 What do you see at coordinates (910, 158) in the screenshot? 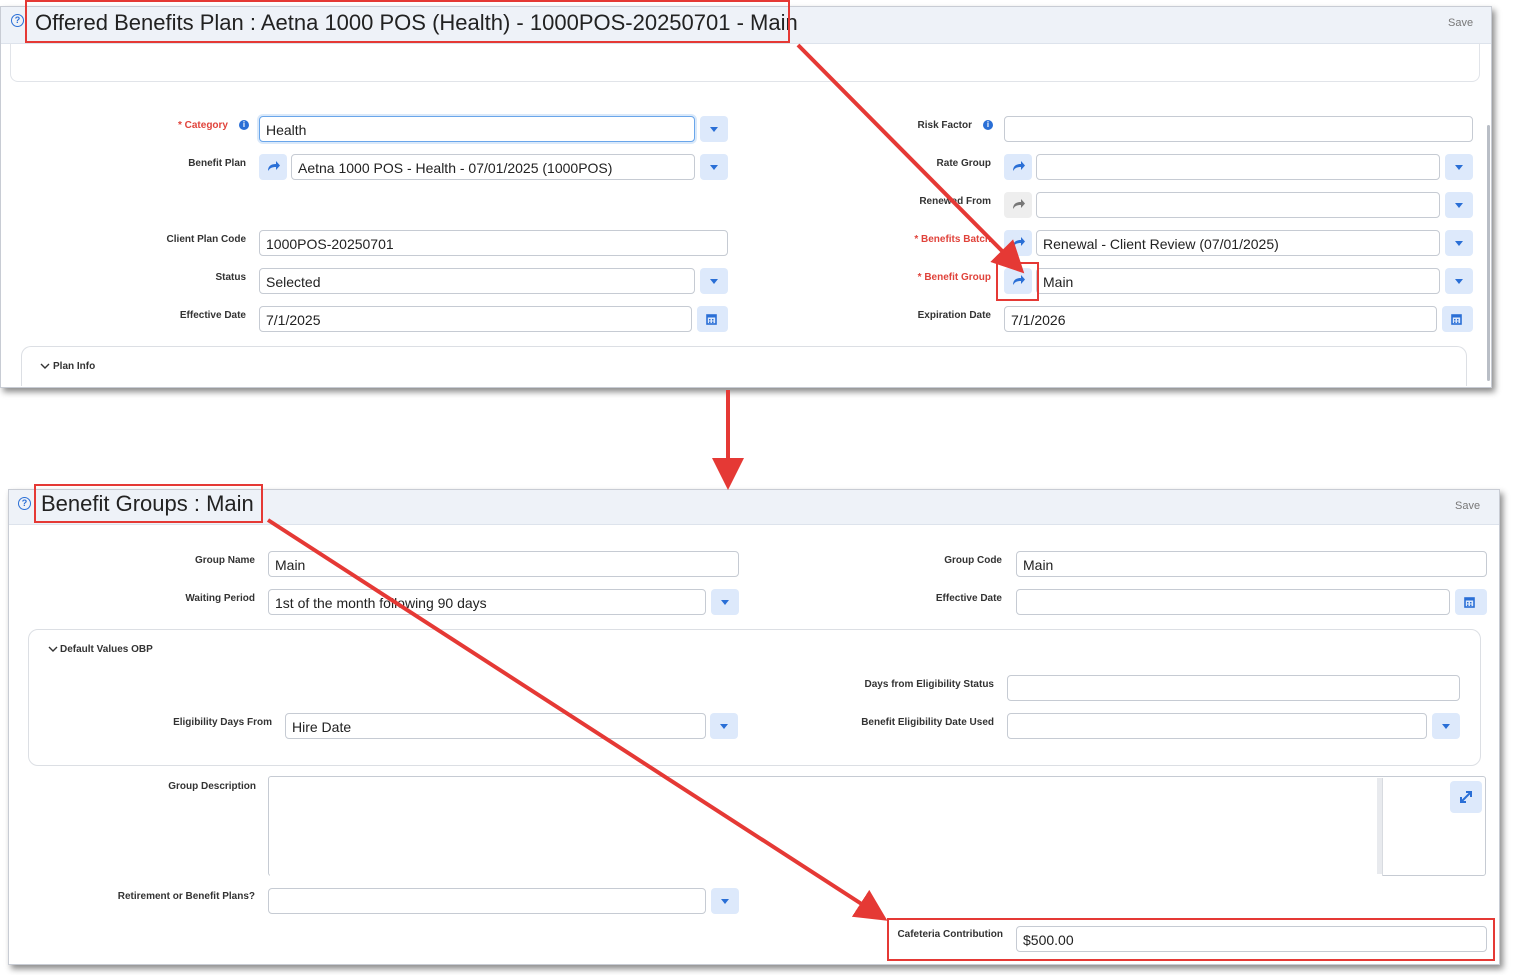
I see `arrow-title-to-benefit-group` at bounding box center [910, 158].